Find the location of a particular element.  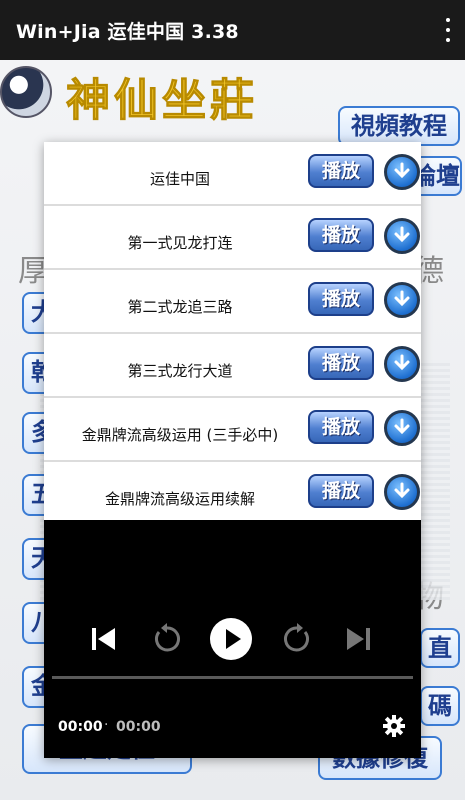

list-item: 金鼎牌流高级运用 (三手必中) 播放 is located at coordinates (232, 430).